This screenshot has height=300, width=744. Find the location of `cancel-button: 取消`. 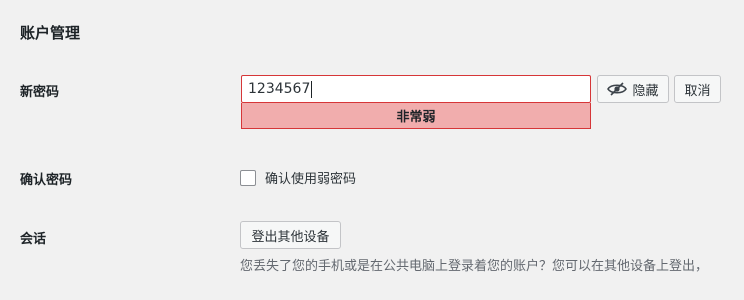

cancel-button: 取消 is located at coordinates (697, 89).